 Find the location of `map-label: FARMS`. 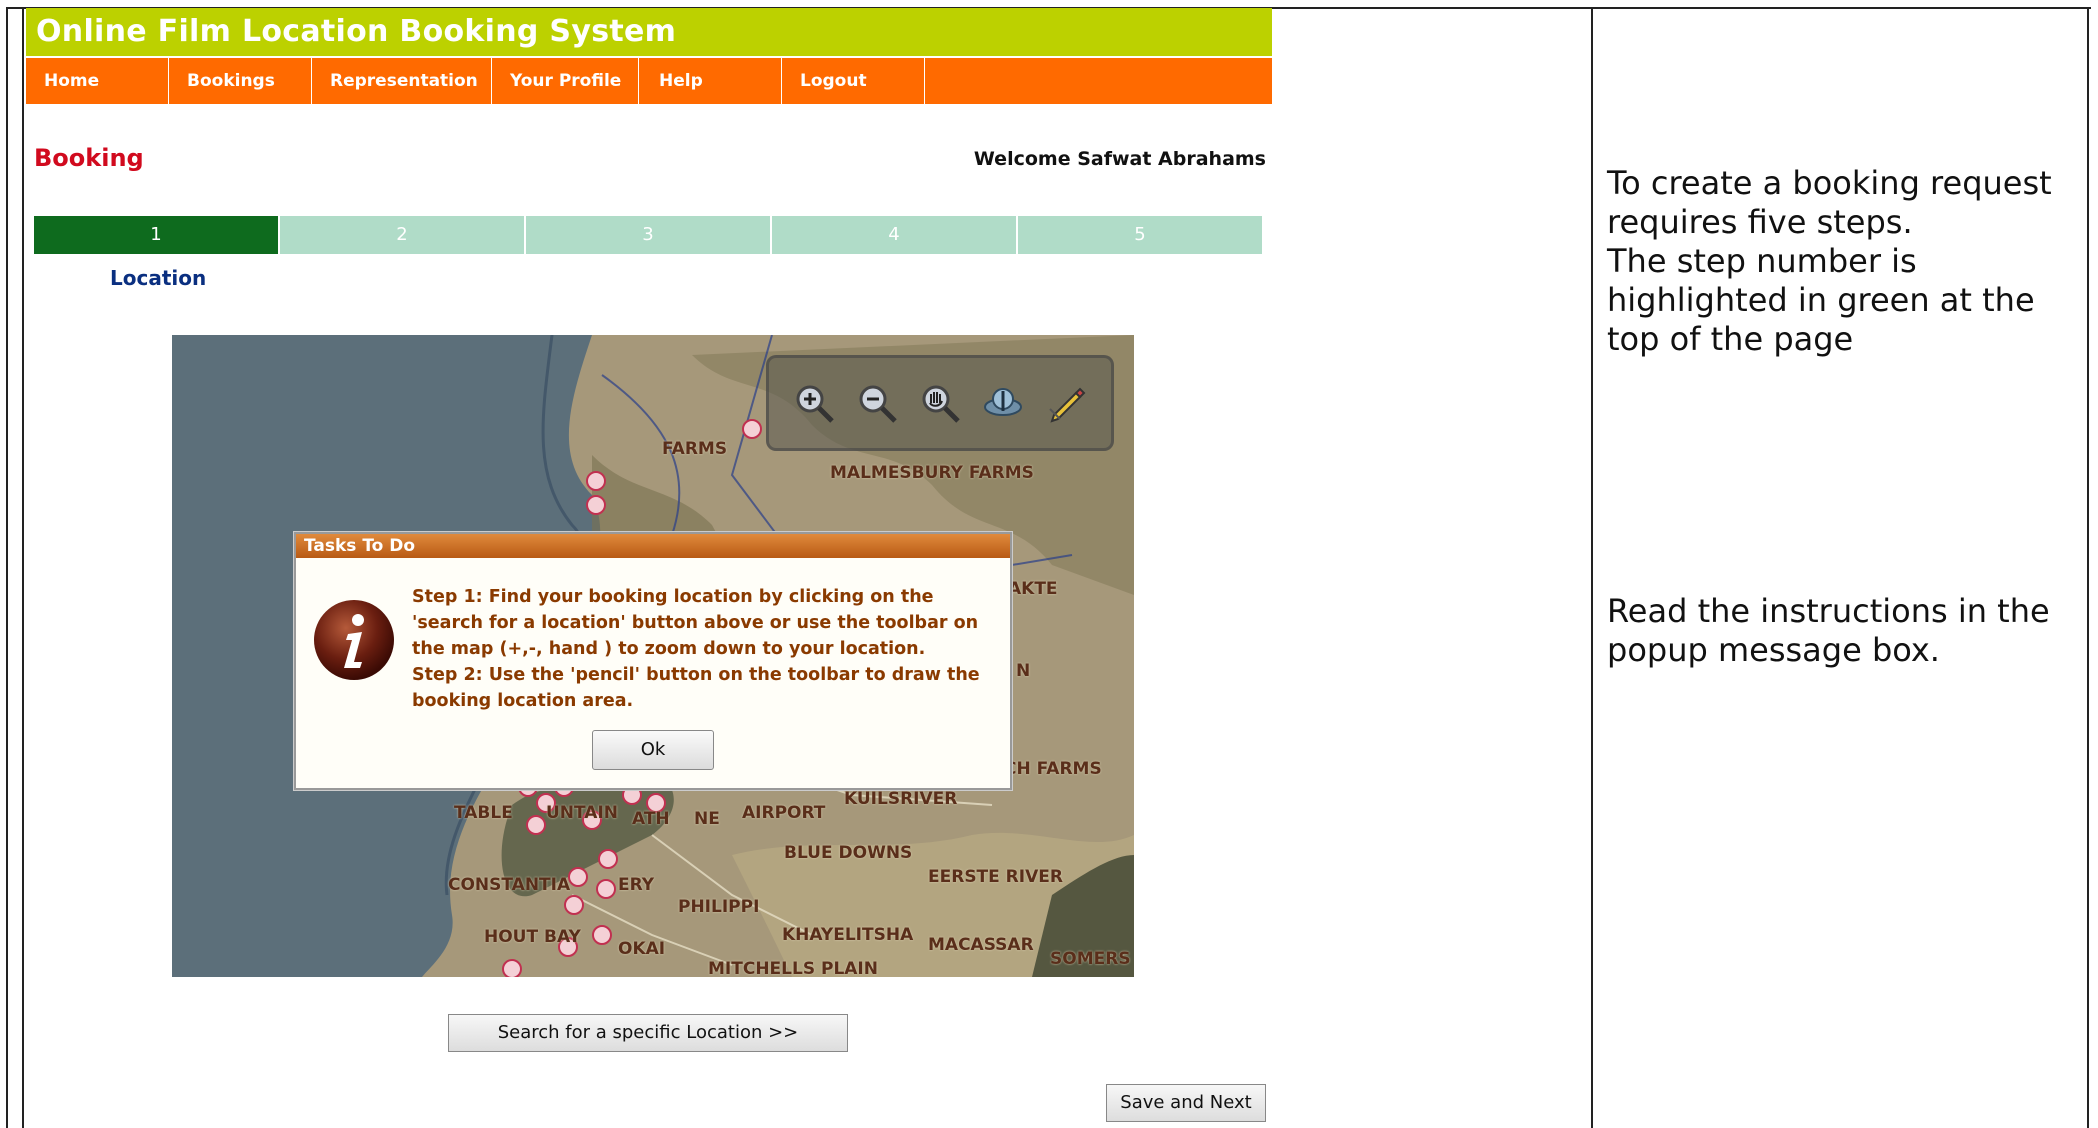

map-label: FARMS is located at coordinates (695, 449).